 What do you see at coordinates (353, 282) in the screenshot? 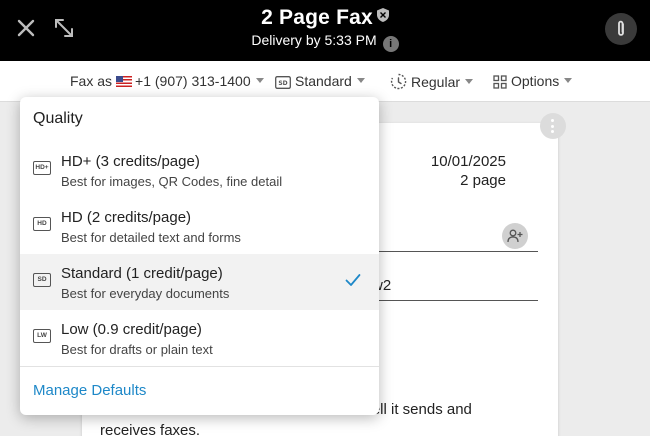
I see `checkmark-icon` at bounding box center [353, 282].